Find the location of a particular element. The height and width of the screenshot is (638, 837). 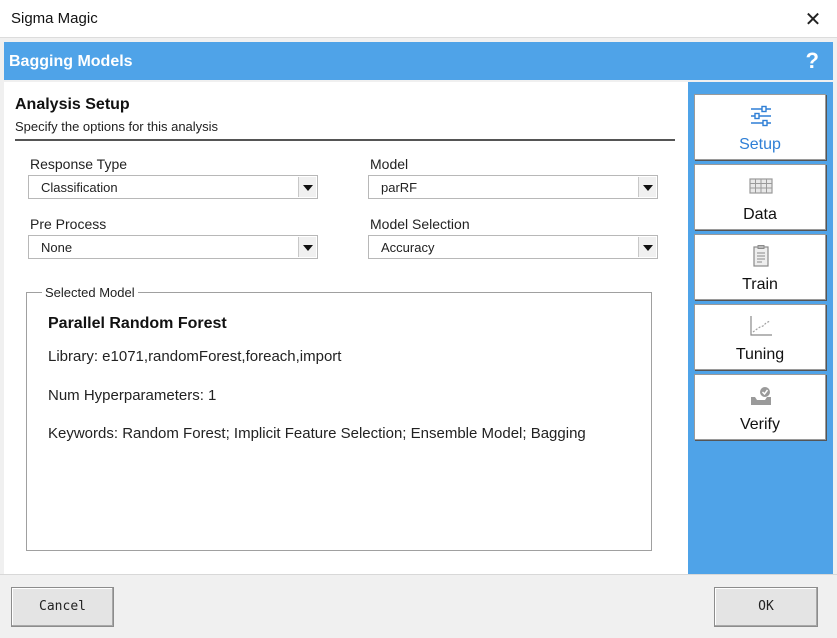

nav-setup-button: Setup is located at coordinates (760, 127).